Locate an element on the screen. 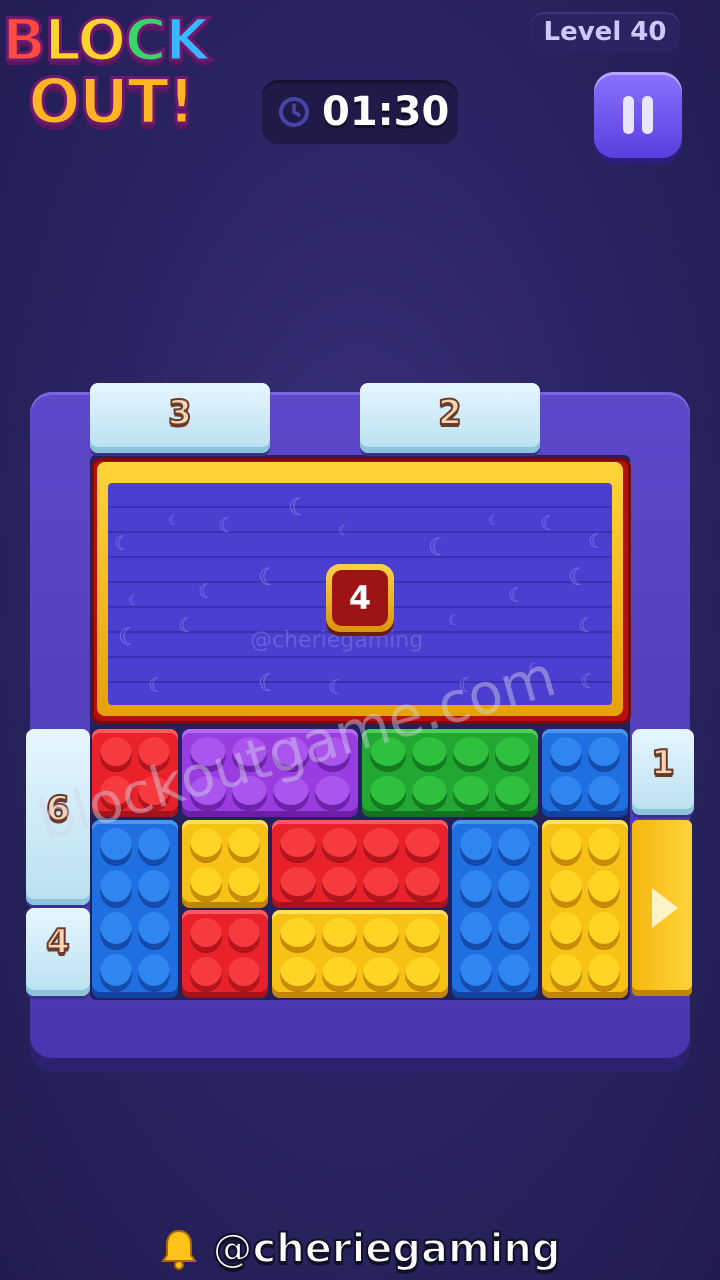 The height and width of the screenshot is (1280, 720). frozen-block-counter: 4 is located at coordinates (360, 598).